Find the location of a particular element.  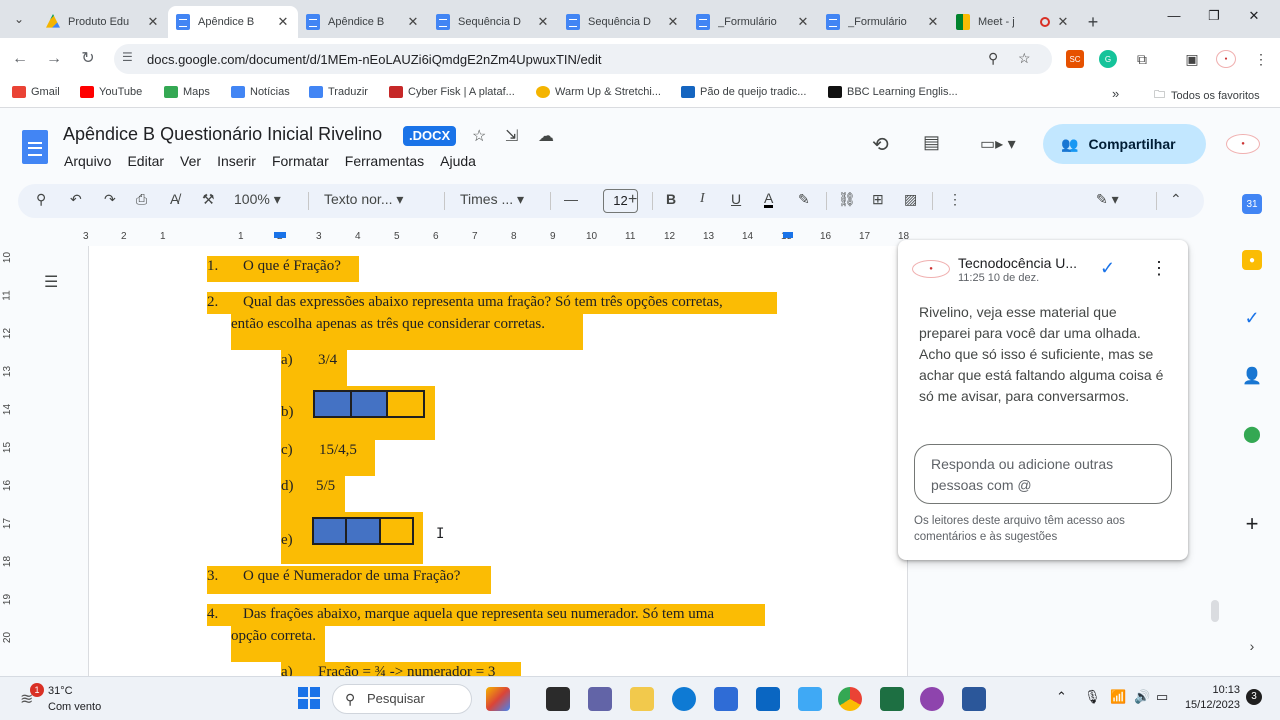

menu-editar: Editar is located at coordinates (145, 161).